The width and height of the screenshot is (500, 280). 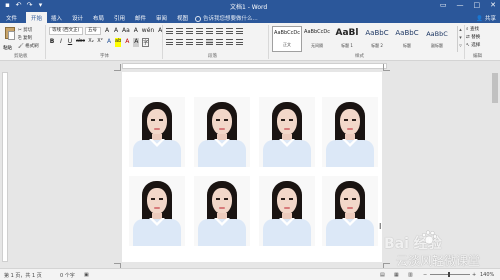 I want to click on distributed-icon, so click(x=209, y=42).